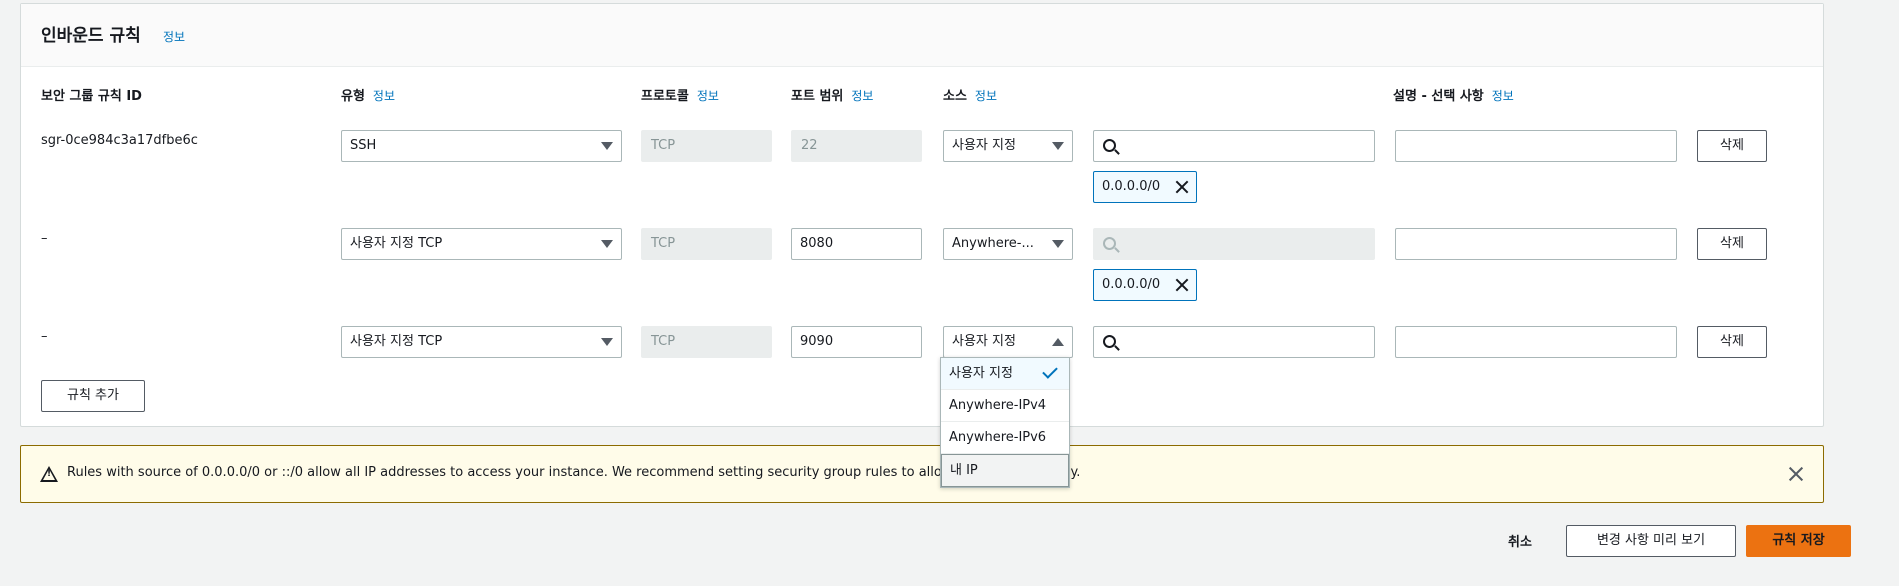  Describe the element at coordinates (353, 96) in the screenshot. I see `column-header-type-label: 유형` at that location.